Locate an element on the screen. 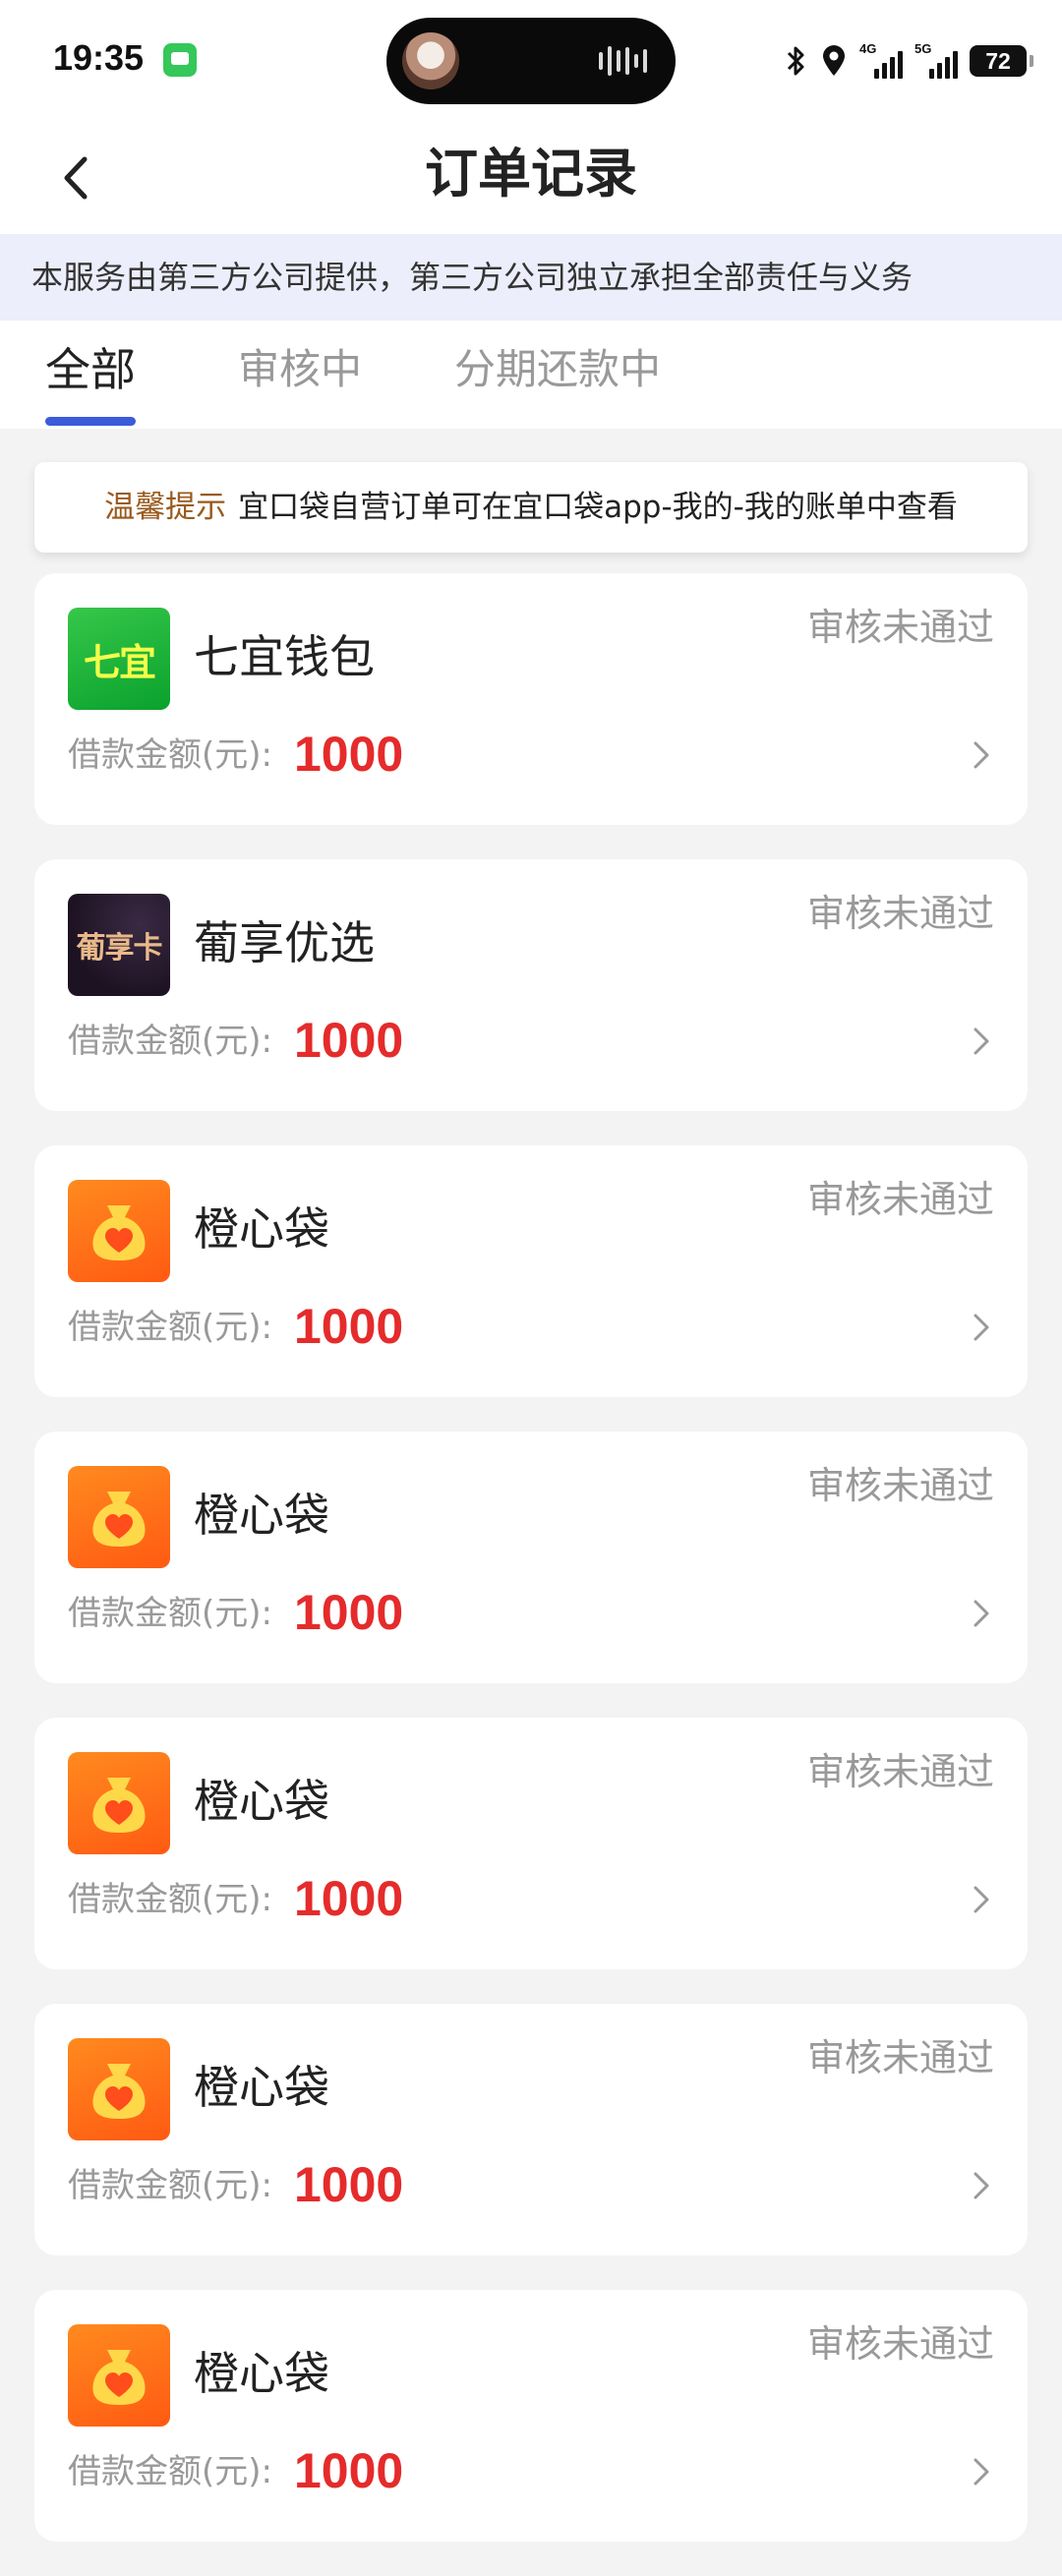  order-tabs: 全部 审核中 分期还款中 is located at coordinates (531, 375).